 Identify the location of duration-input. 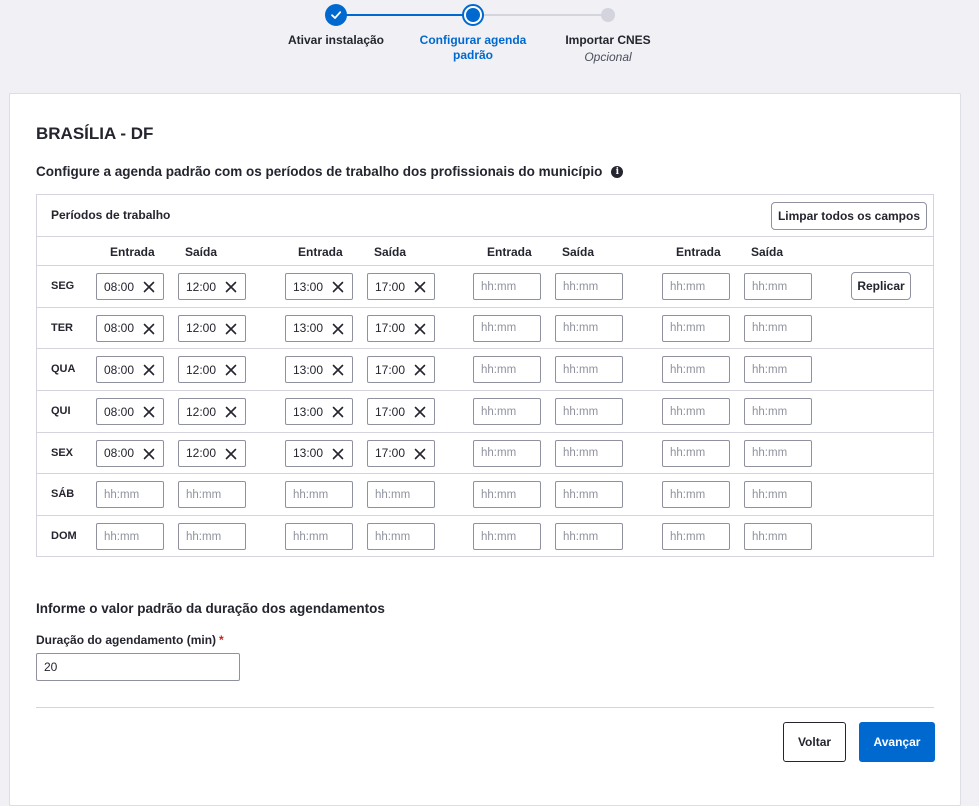
(138, 667).